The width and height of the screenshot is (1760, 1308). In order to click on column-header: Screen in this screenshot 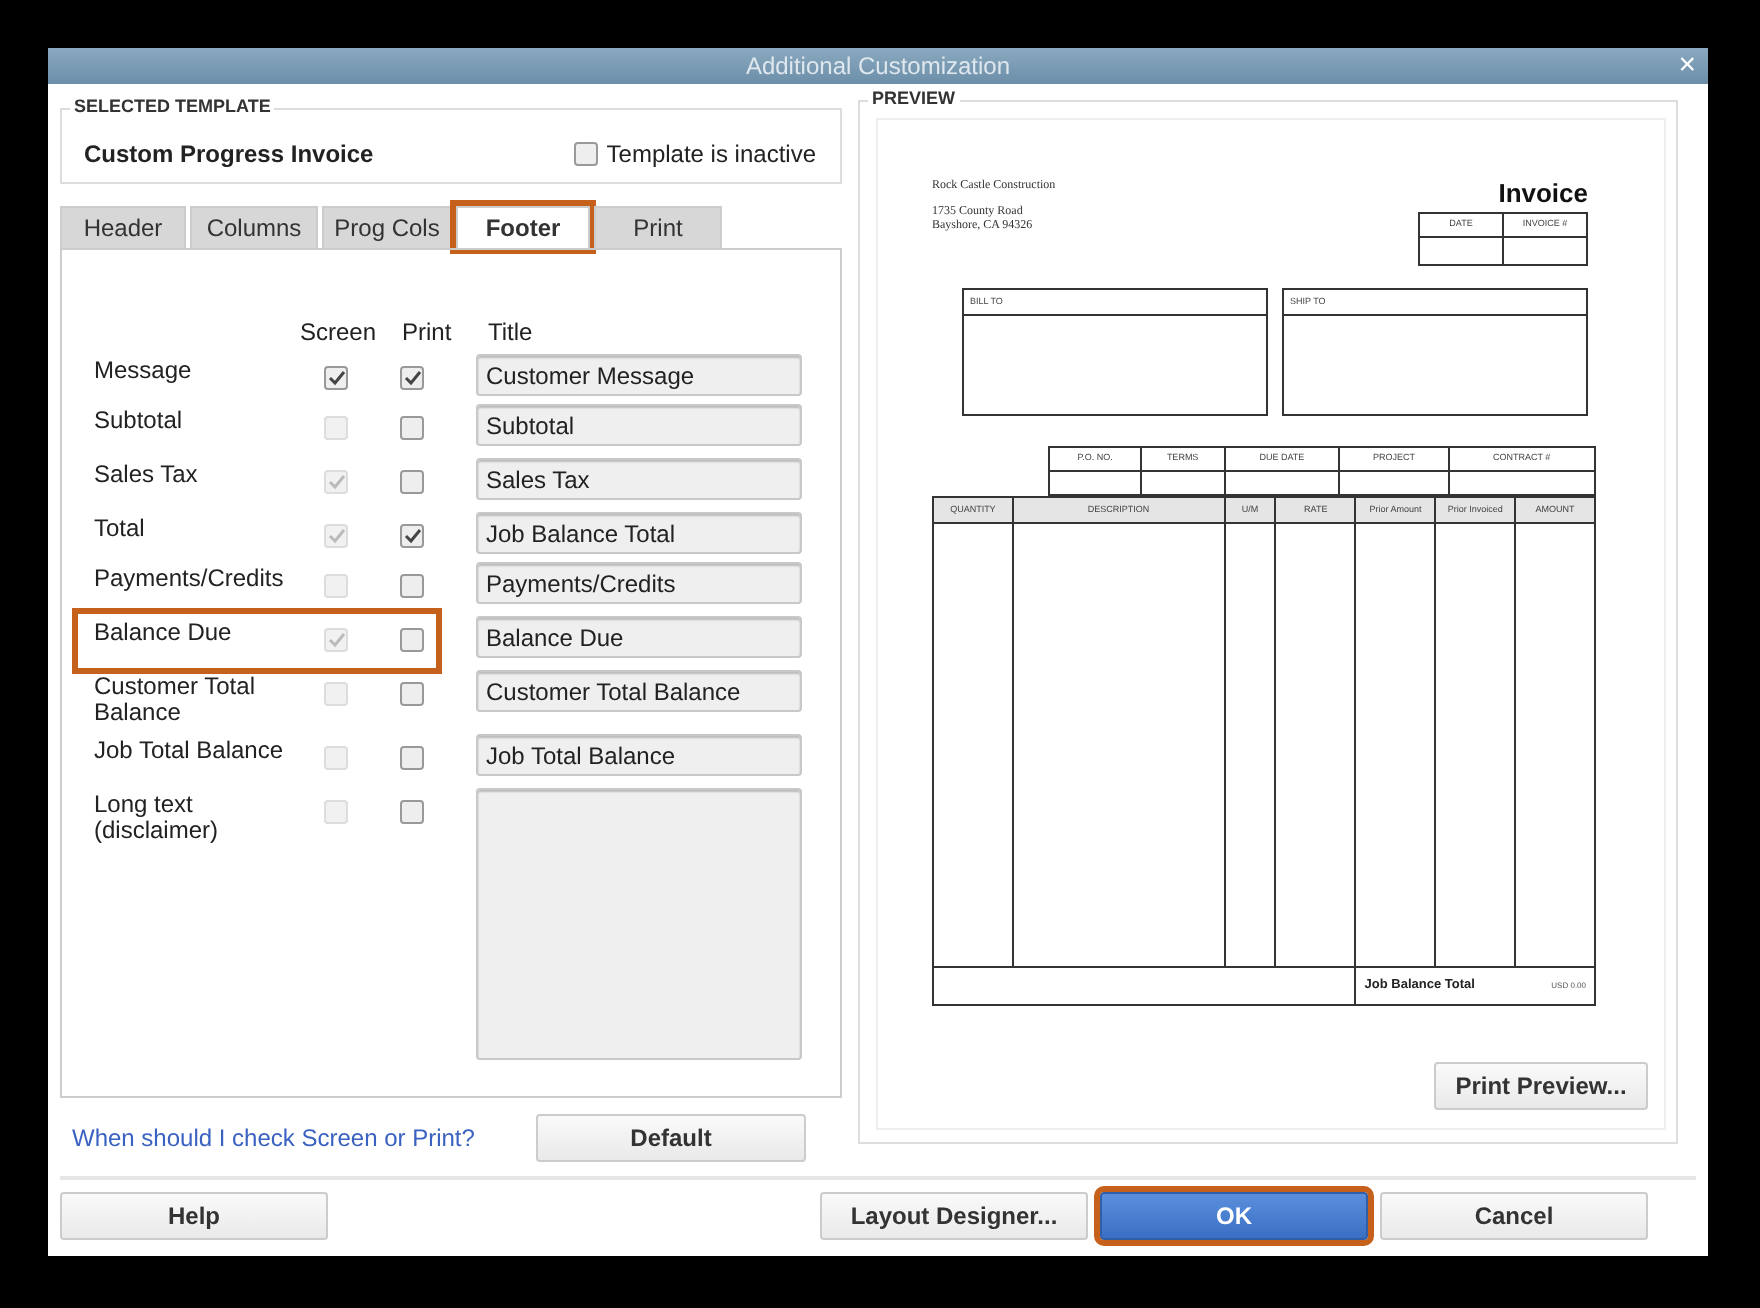, I will do `click(339, 333)`.